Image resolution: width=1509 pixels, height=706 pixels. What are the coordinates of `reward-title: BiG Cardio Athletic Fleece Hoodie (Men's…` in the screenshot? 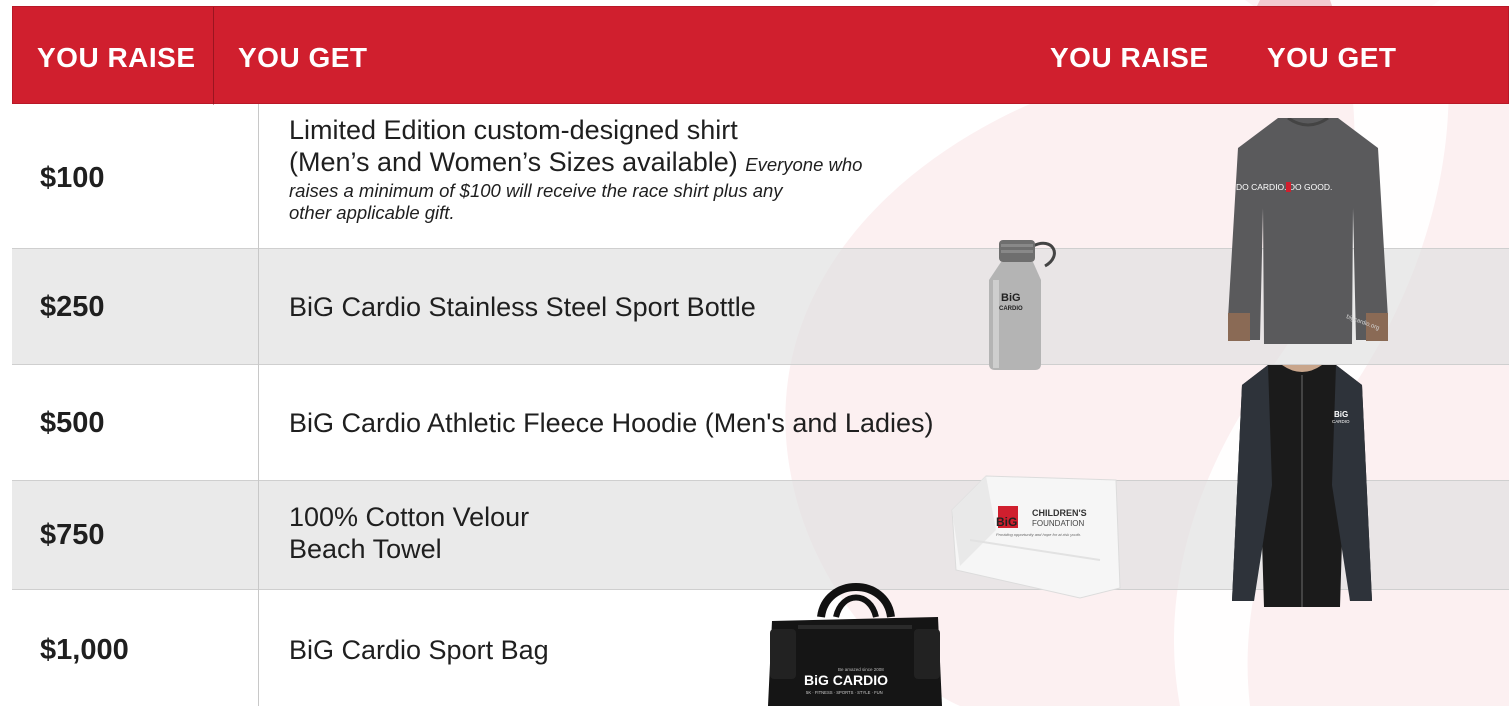 It's located at (611, 423).